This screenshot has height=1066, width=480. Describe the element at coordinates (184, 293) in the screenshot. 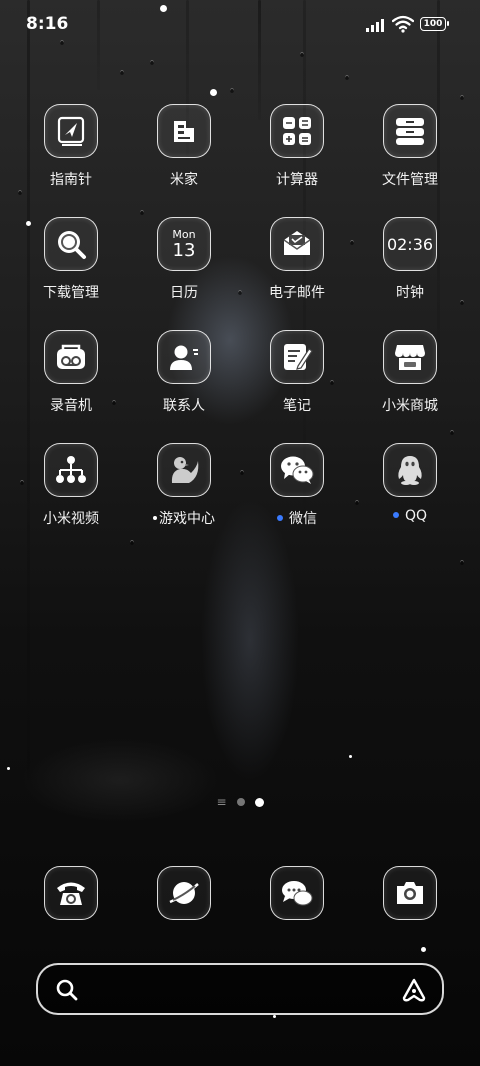

I see `app-label: 日历` at that location.